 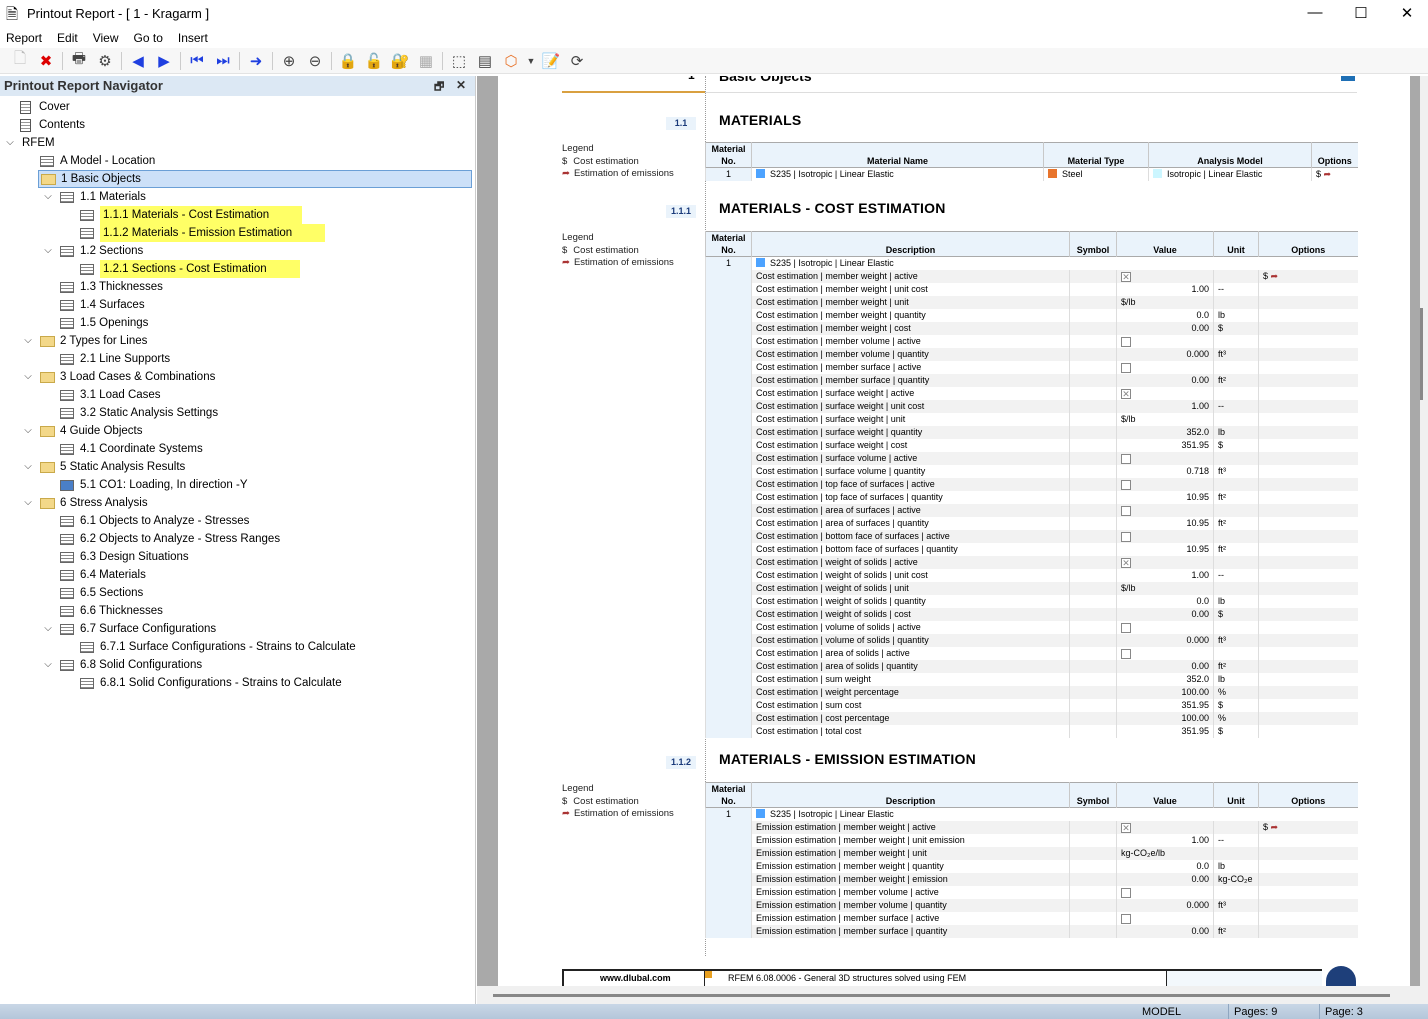 I want to click on nav-item: ⌵ 1.2 Sections, so click(x=92, y=251).